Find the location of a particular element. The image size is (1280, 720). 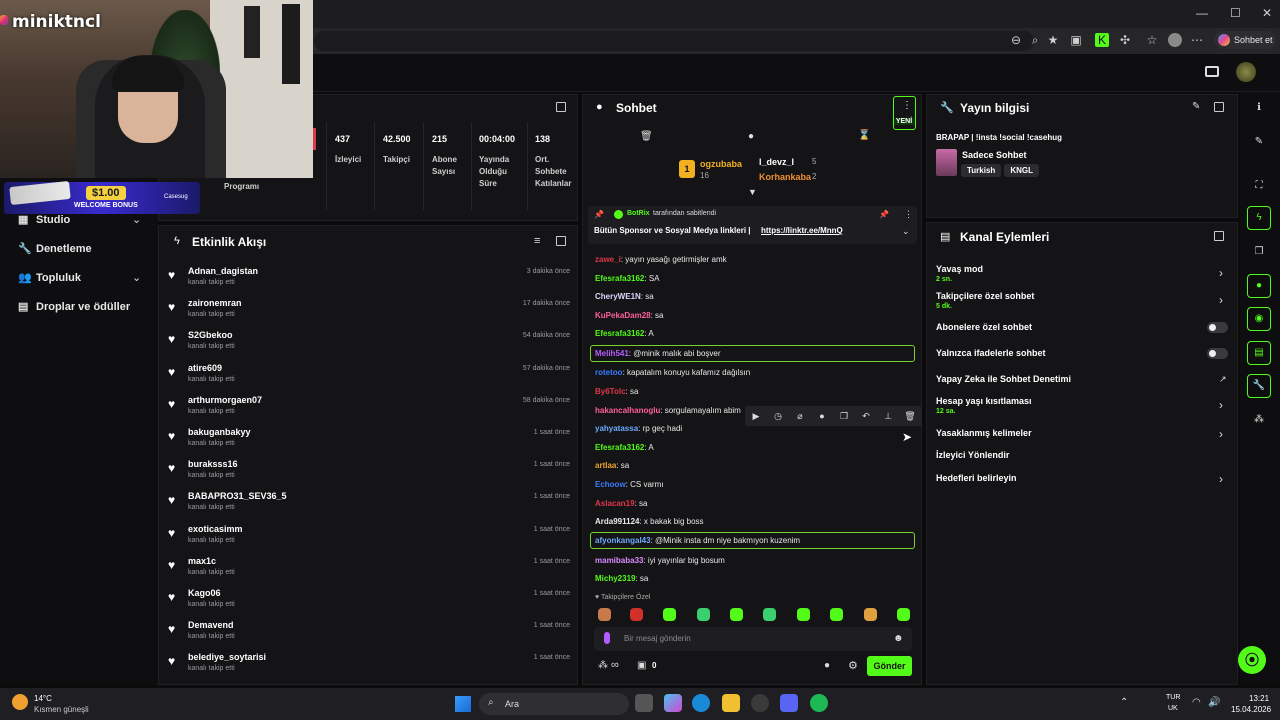

chat-message: yahyatassa: rp geç hadi is located at coordinates (638, 428).